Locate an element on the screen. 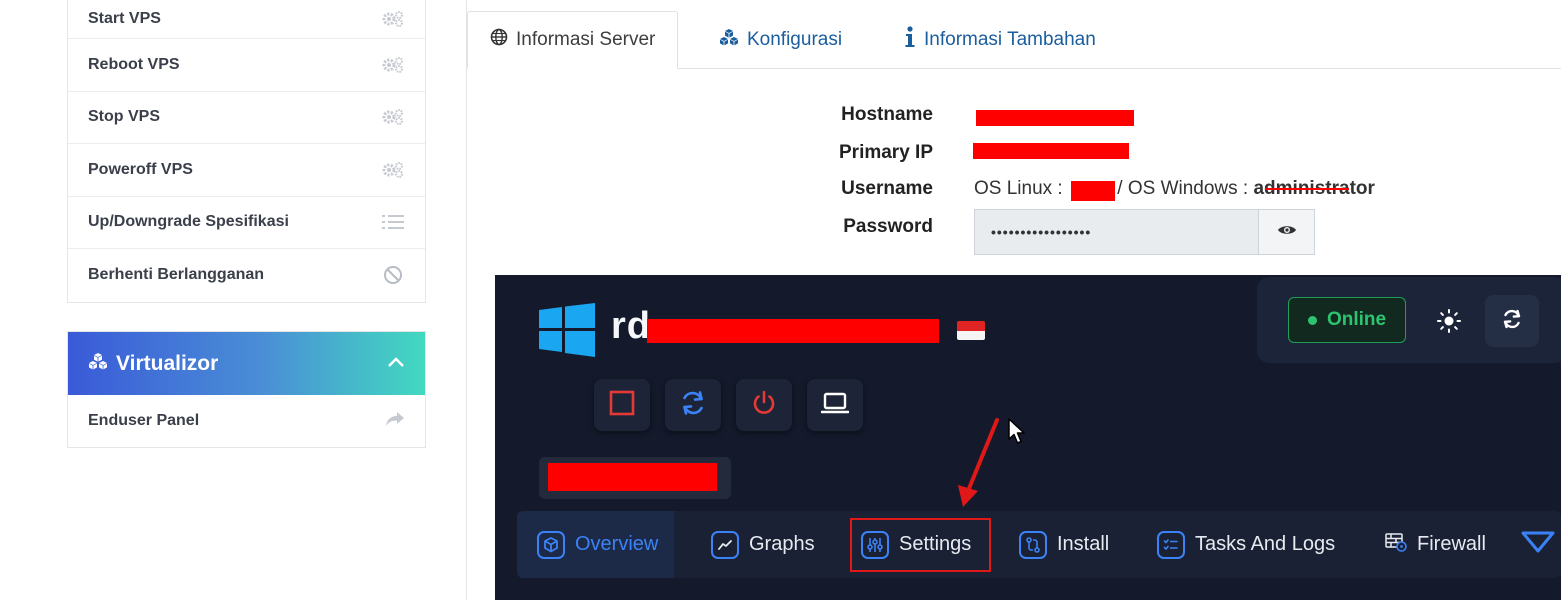 Image resolution: width=1561 pixels, height=600 pixels. stop-button is located at coordinates (622, 405).